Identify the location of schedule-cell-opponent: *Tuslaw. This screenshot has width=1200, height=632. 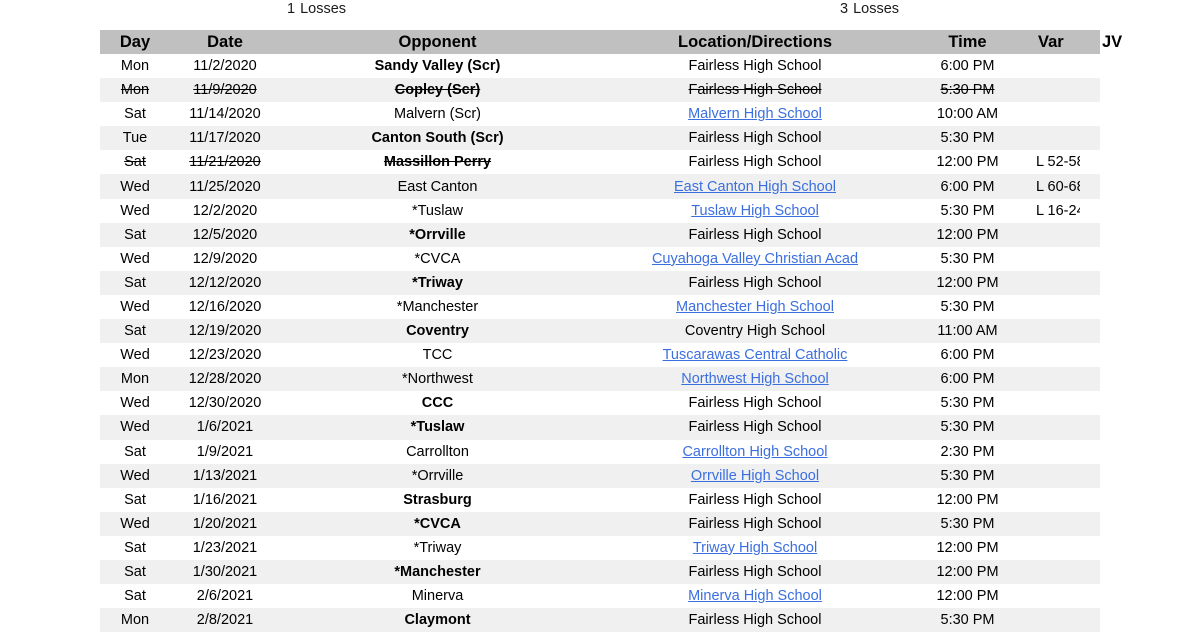
(437, 427).